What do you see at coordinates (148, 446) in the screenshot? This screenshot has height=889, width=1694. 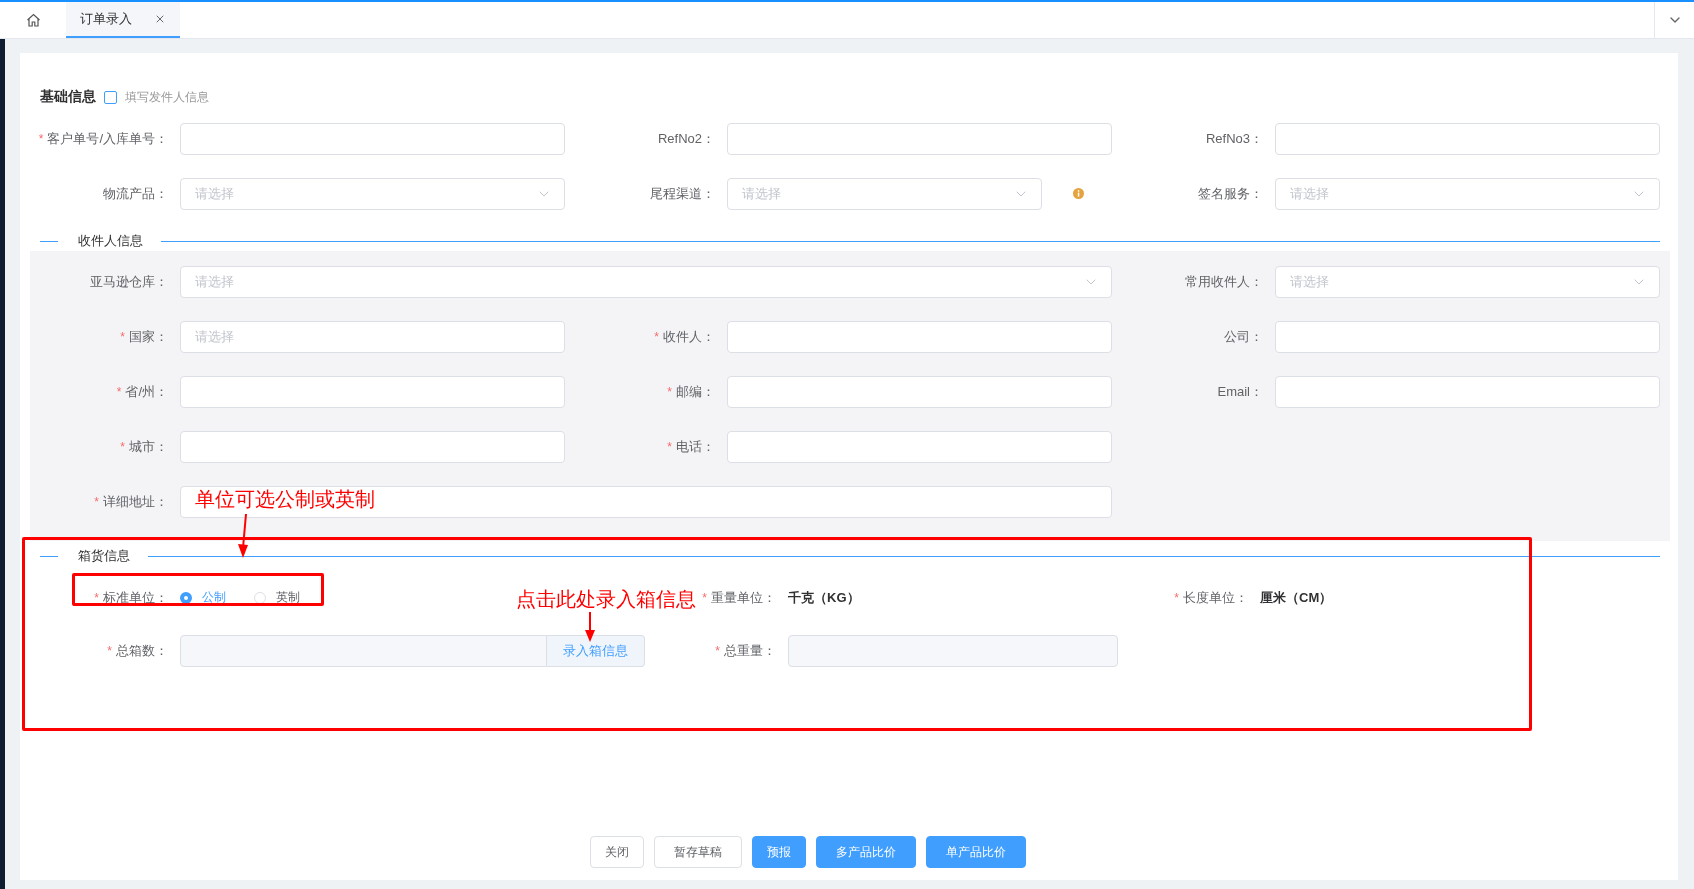 I see `field-label: 城市：` at bounding box center [148, 446].